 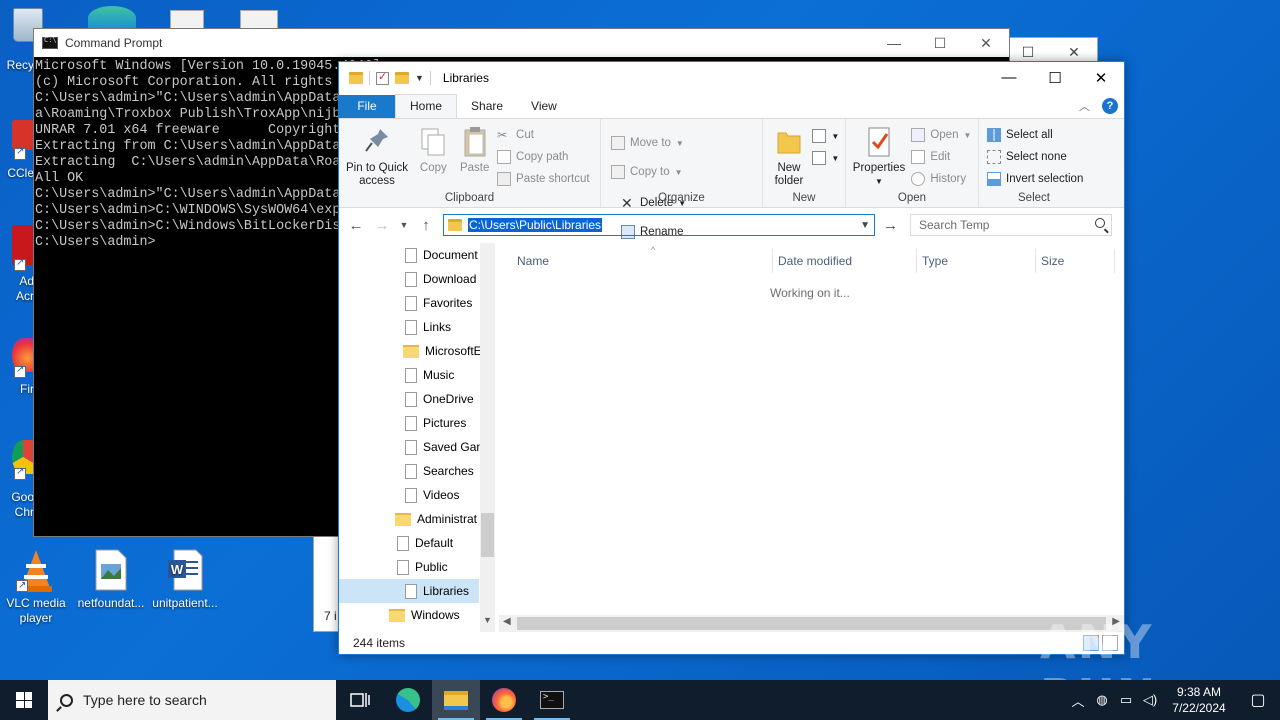 I want to click on up-arrow-icon: ↑, so click(x=426, y=225).